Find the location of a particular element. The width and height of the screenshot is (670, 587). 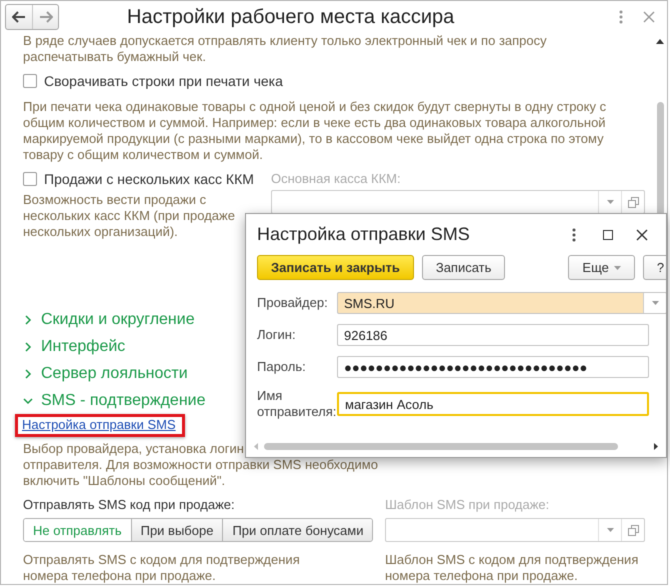

field-label: Отправлять SMS код при продаже: is located at coordinates (129, 504).